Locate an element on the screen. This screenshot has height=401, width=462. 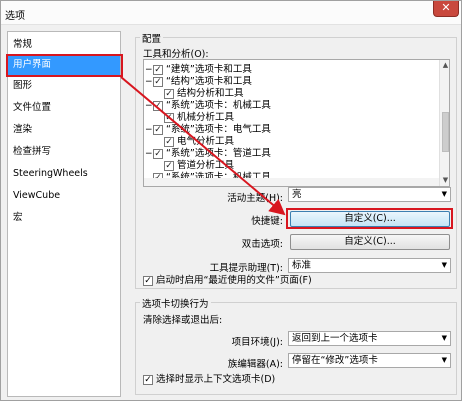
sidebar-item-steeringwheels: SteeringWheels is located at coordinates (64, 174).